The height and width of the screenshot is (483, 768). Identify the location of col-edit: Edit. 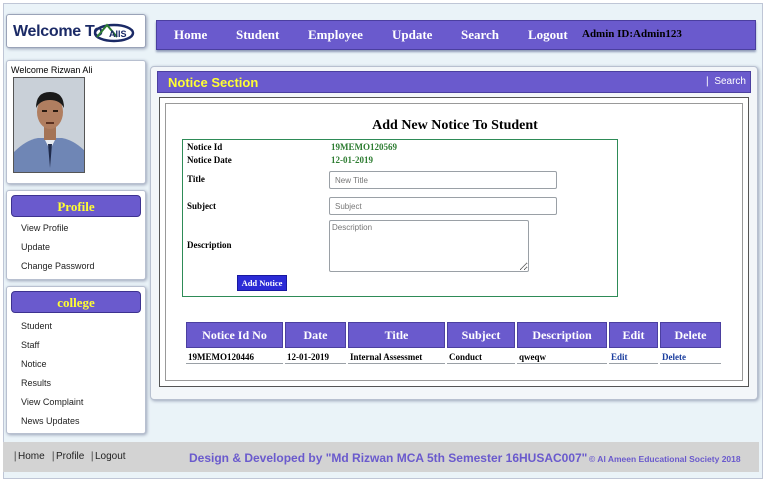
(633, 335).